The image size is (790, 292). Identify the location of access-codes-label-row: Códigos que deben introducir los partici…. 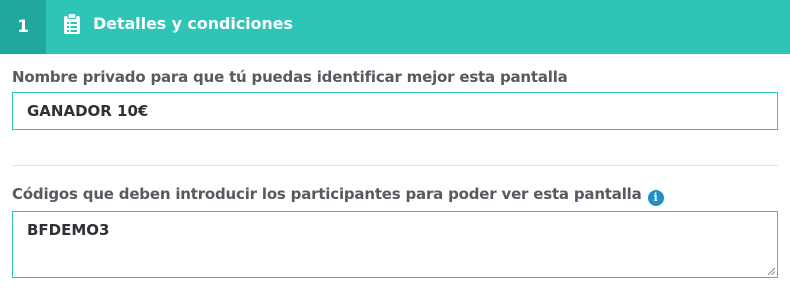
(338, 195).